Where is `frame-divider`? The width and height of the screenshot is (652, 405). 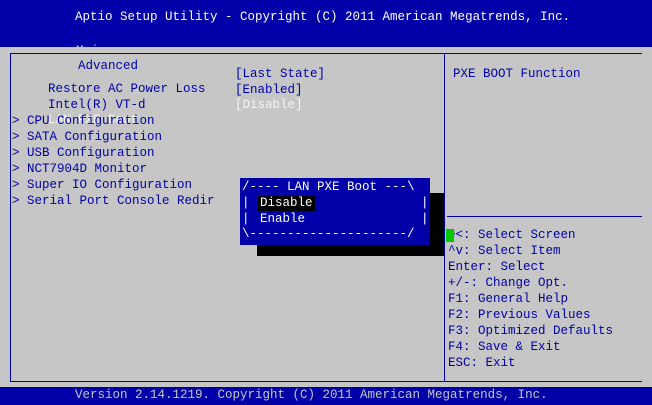
frame-divider is located at coordinates (444, 217).